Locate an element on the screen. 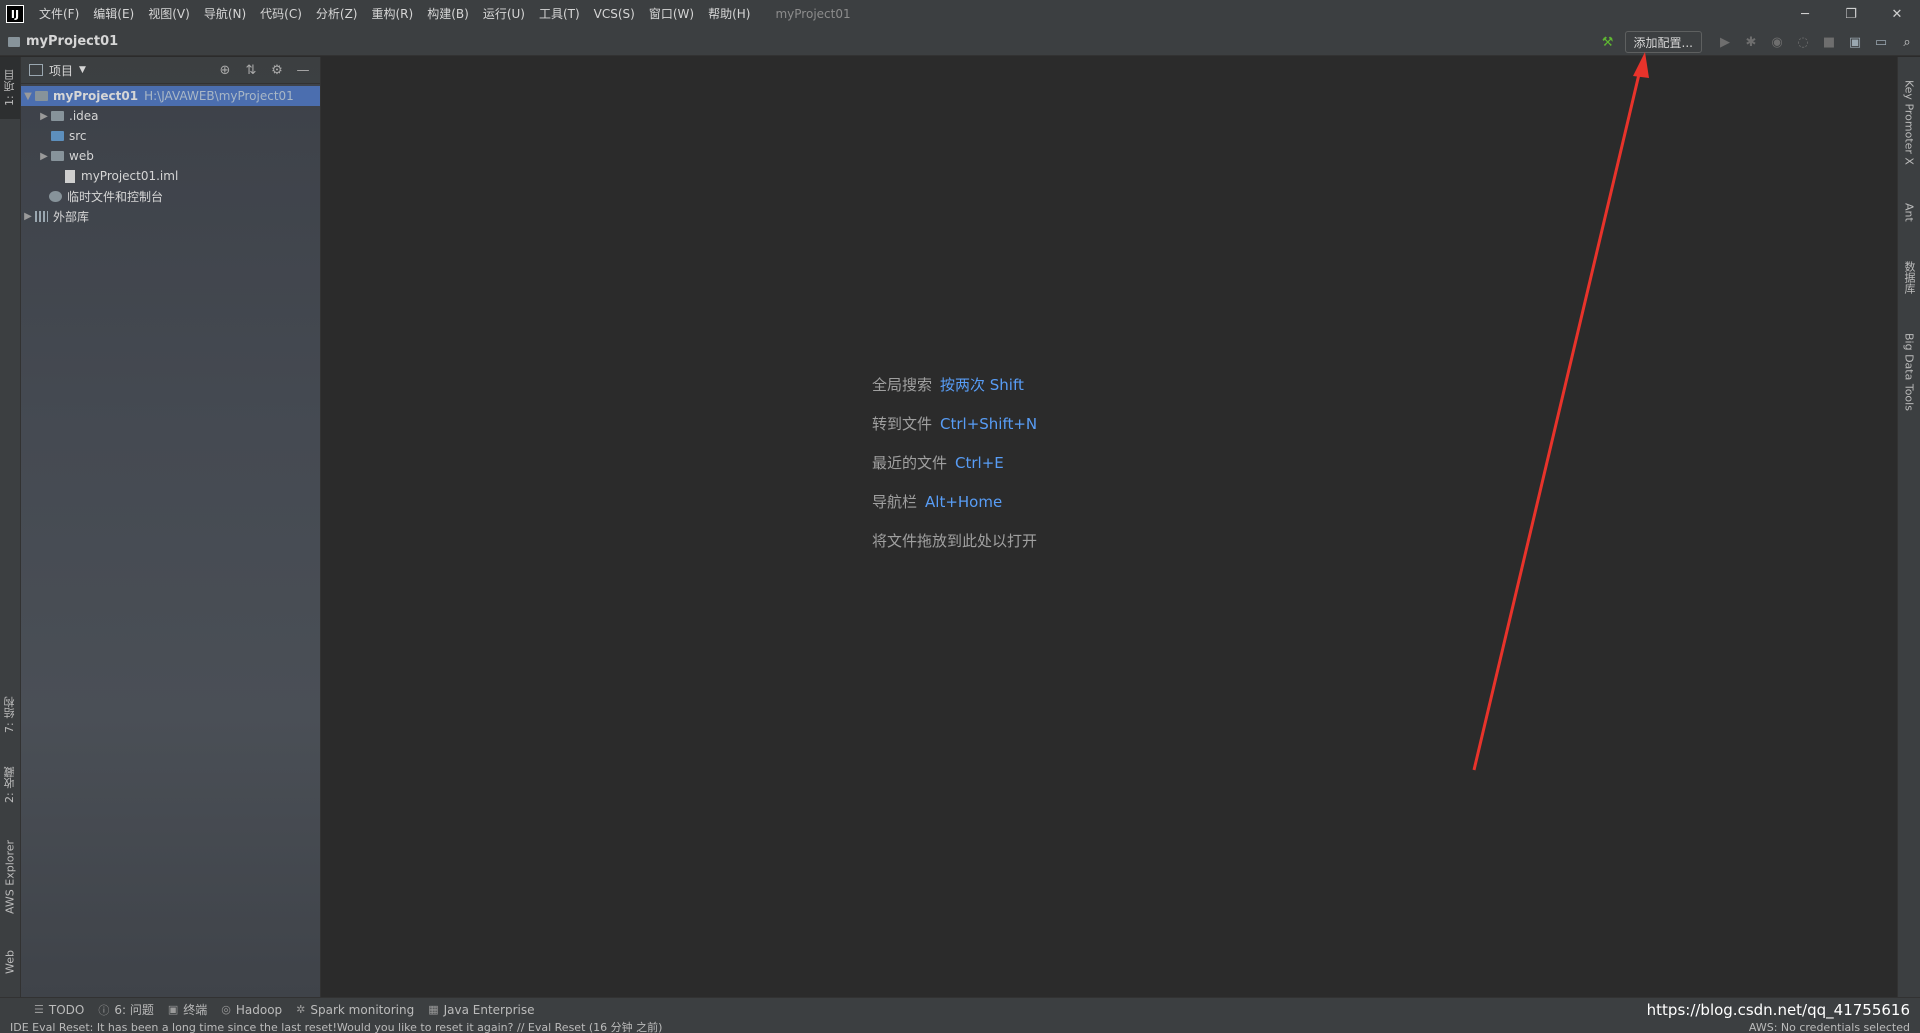 The width and height of the screenshot is (1920, 1033). menu-code: 代码(C) is located at coordinates (281, 14).